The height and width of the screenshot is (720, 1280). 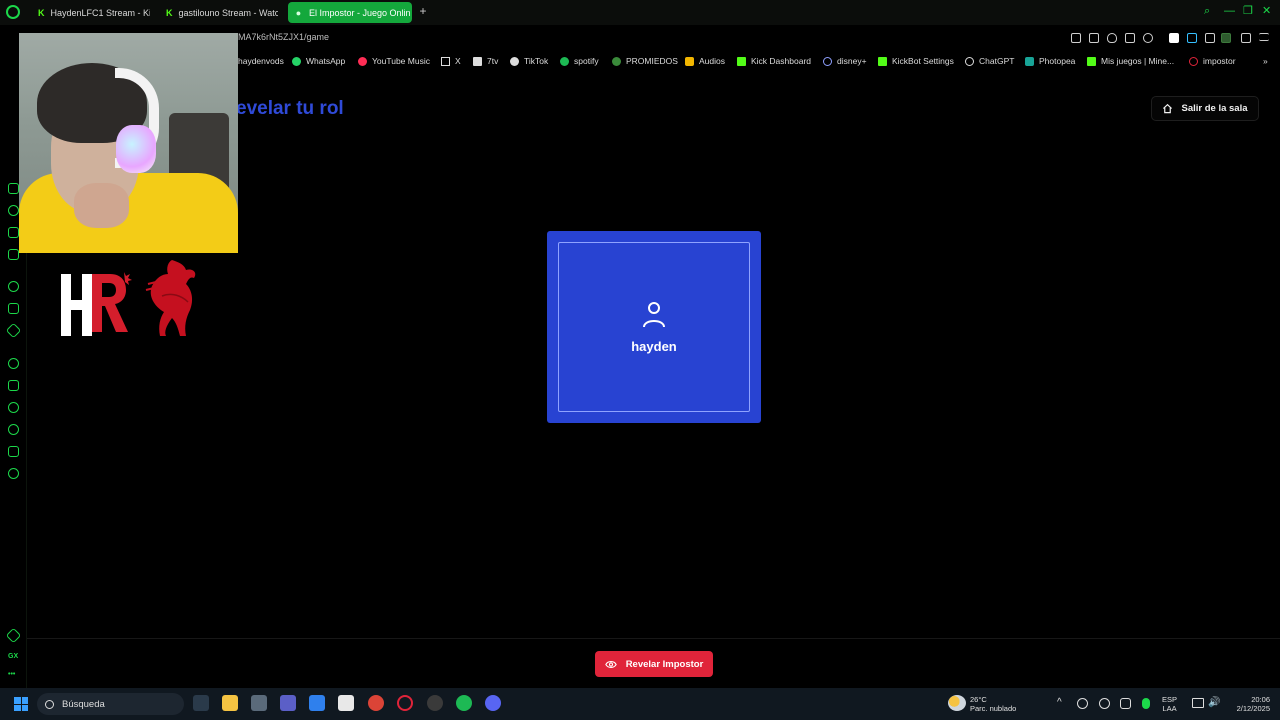 What do you see at coordinates (845, 61) in the screenshot?
I see `bookmark-disney: disney+` at bounding box center [845, 61].